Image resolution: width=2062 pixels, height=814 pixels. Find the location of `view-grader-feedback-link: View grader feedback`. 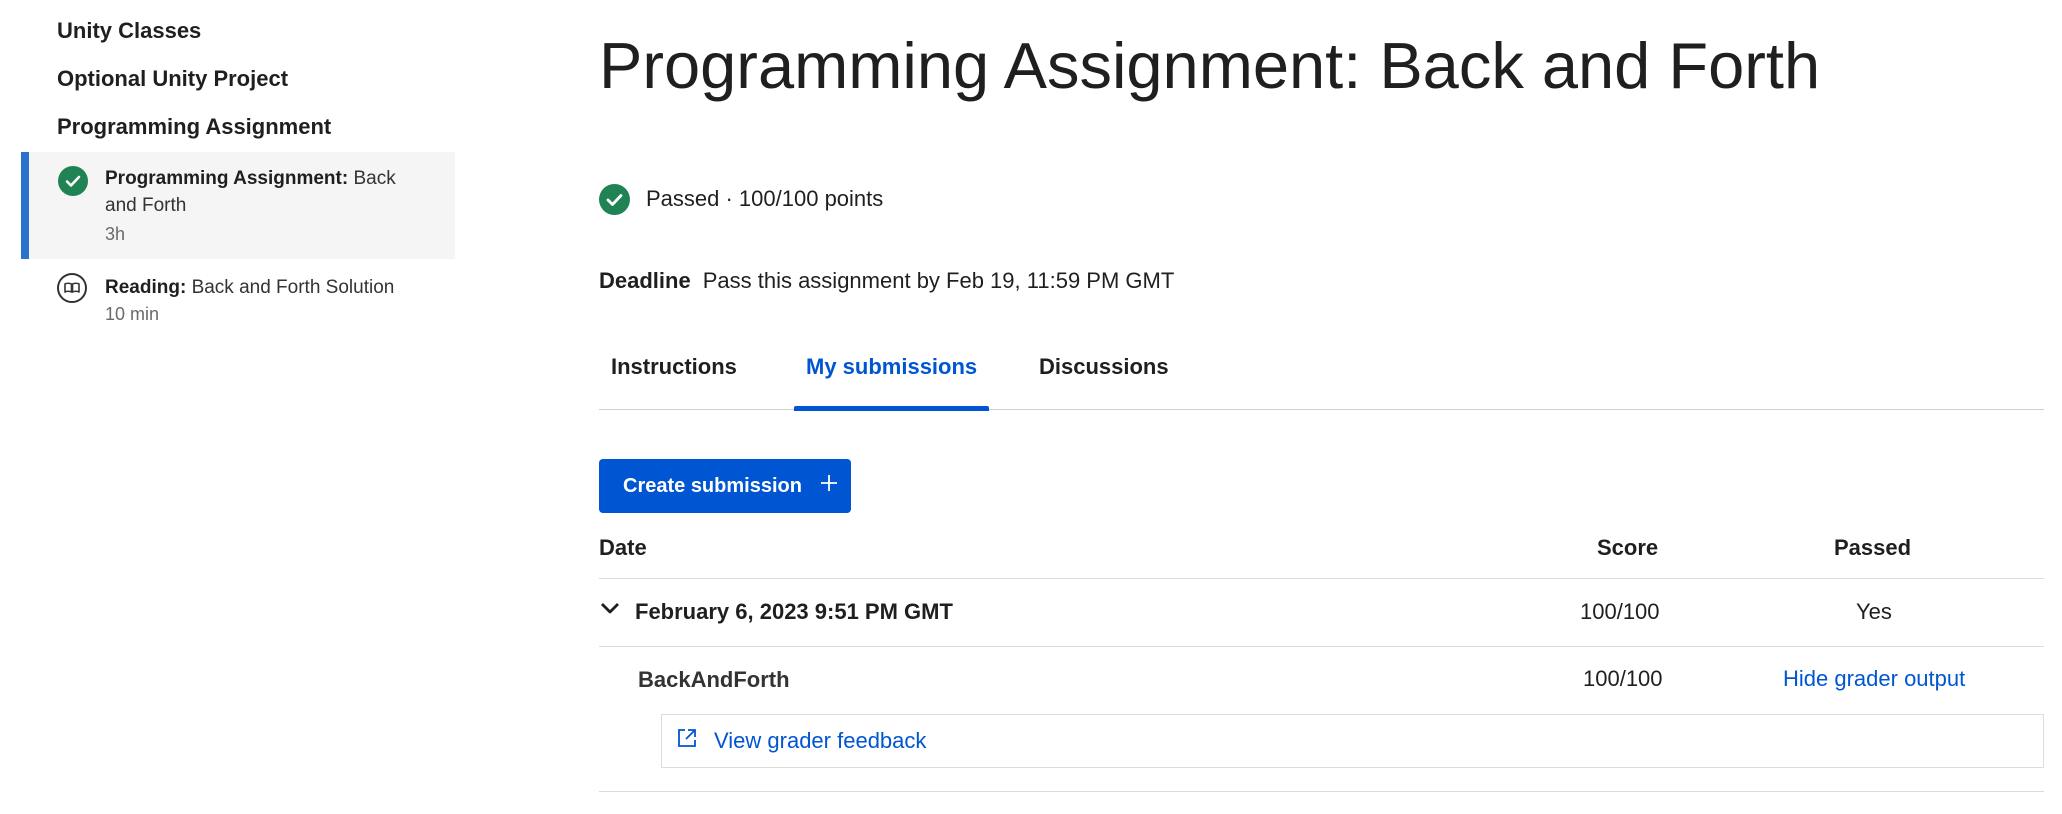

view-grader-feedback-link: View grader feedback is located at coordinates (820, 741).